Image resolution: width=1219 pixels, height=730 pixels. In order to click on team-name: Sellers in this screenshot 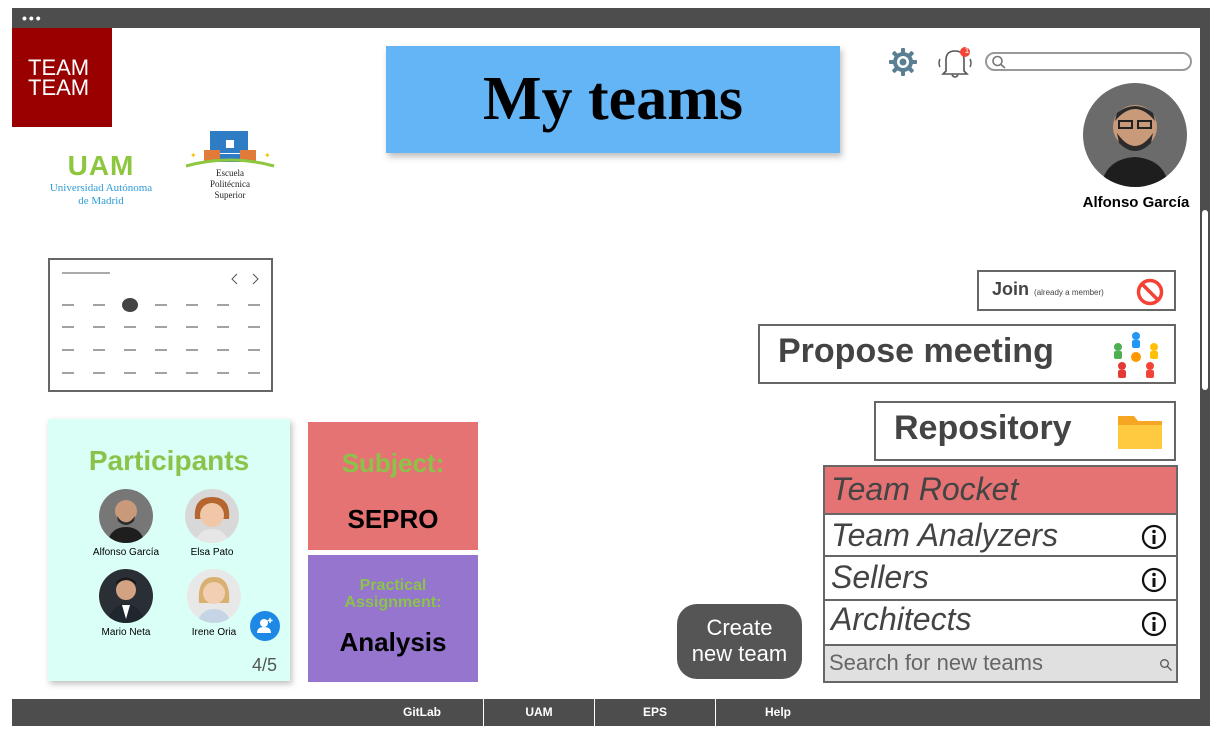, I will do `click(880, 577)`.